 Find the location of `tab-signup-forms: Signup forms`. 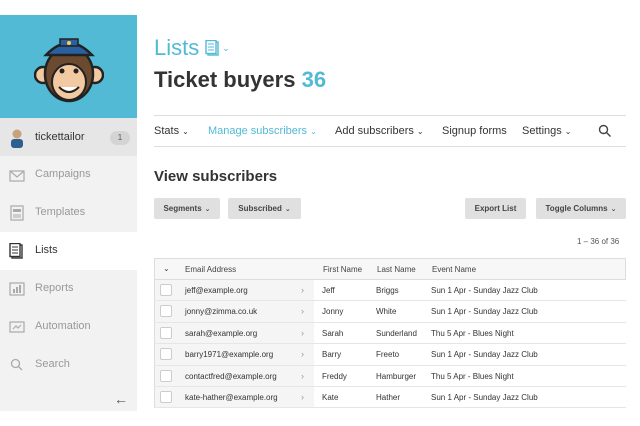

tab-signup-forms: Signup forms is located at coordinates (474, 131).